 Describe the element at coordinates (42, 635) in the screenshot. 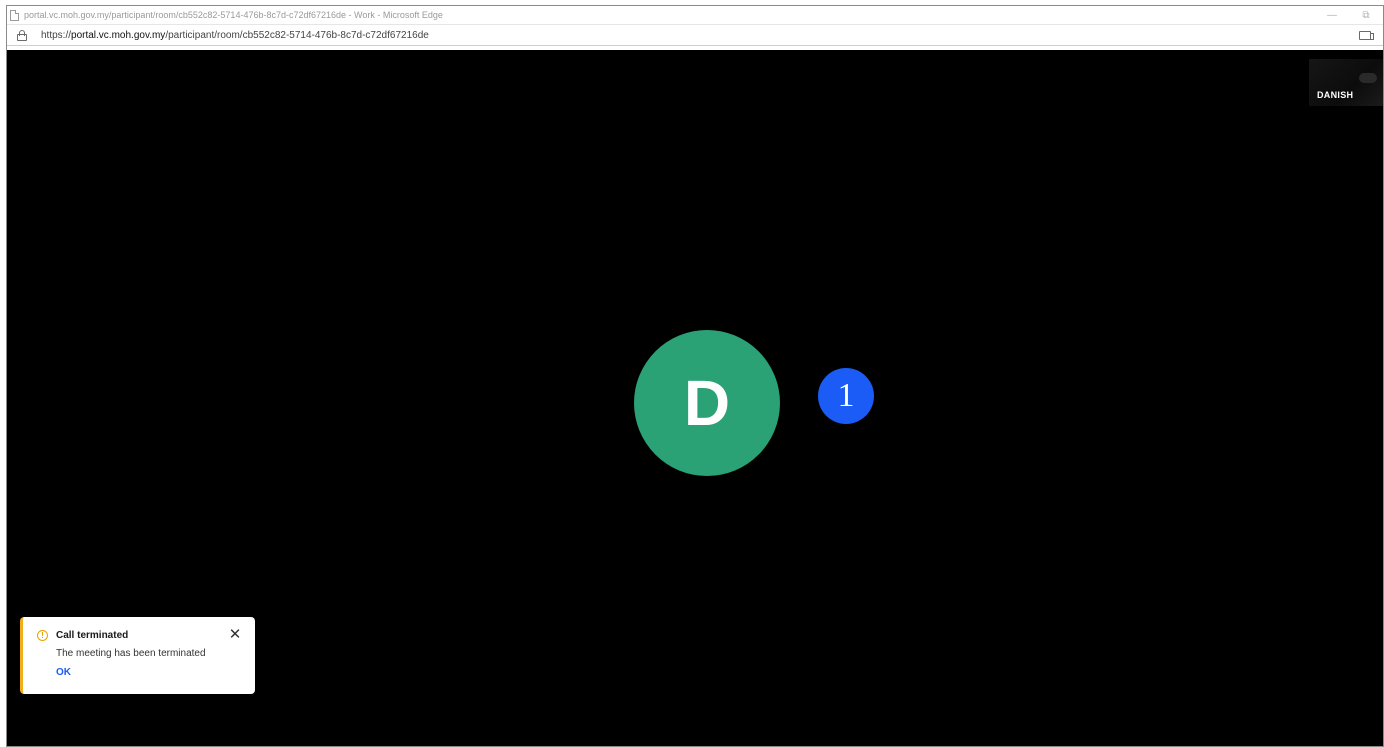

I see `warning-icon: !` at that location.